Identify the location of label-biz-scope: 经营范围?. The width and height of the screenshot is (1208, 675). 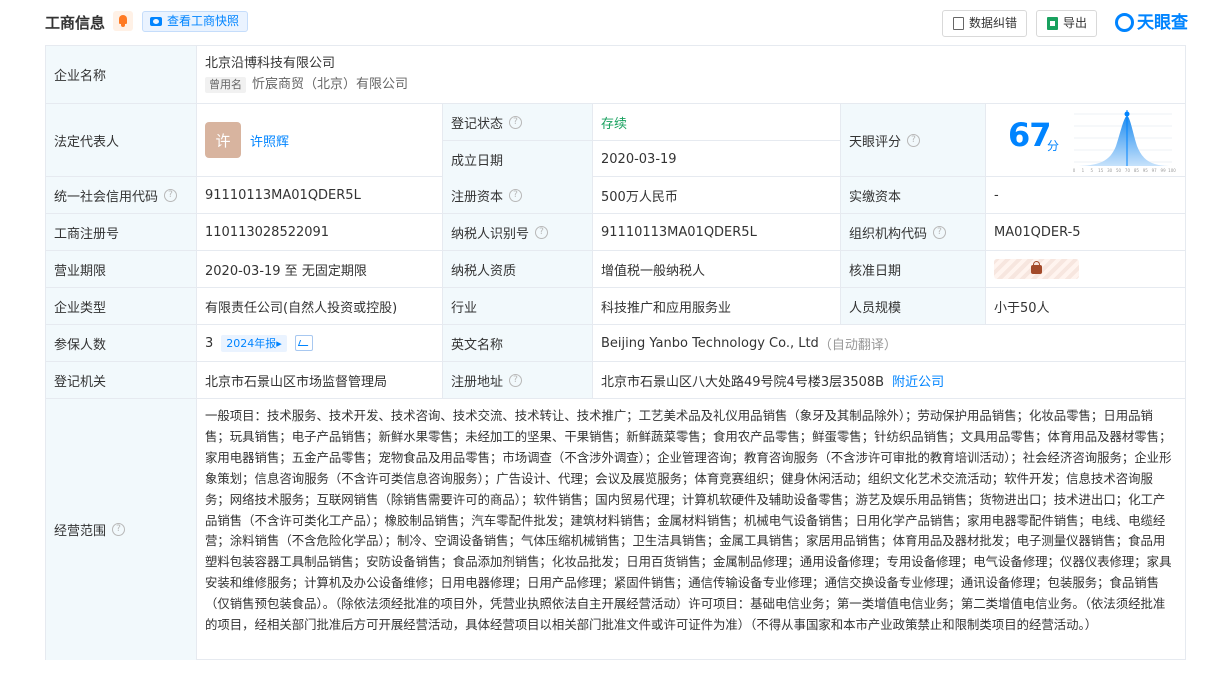
(121, 529).